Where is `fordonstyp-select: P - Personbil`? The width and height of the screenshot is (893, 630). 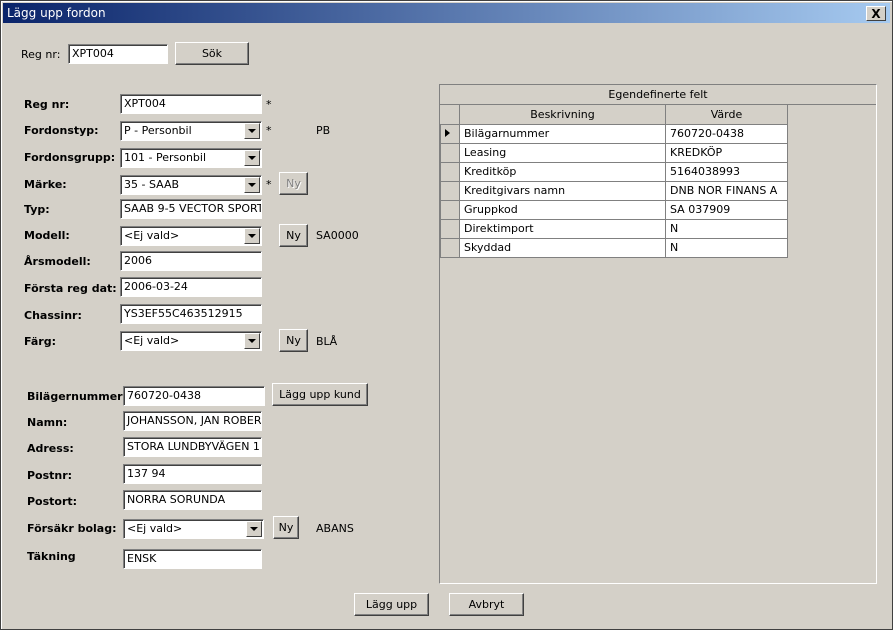 fordonstyp-select: P - Personbil is located at coordinates (191, 131).